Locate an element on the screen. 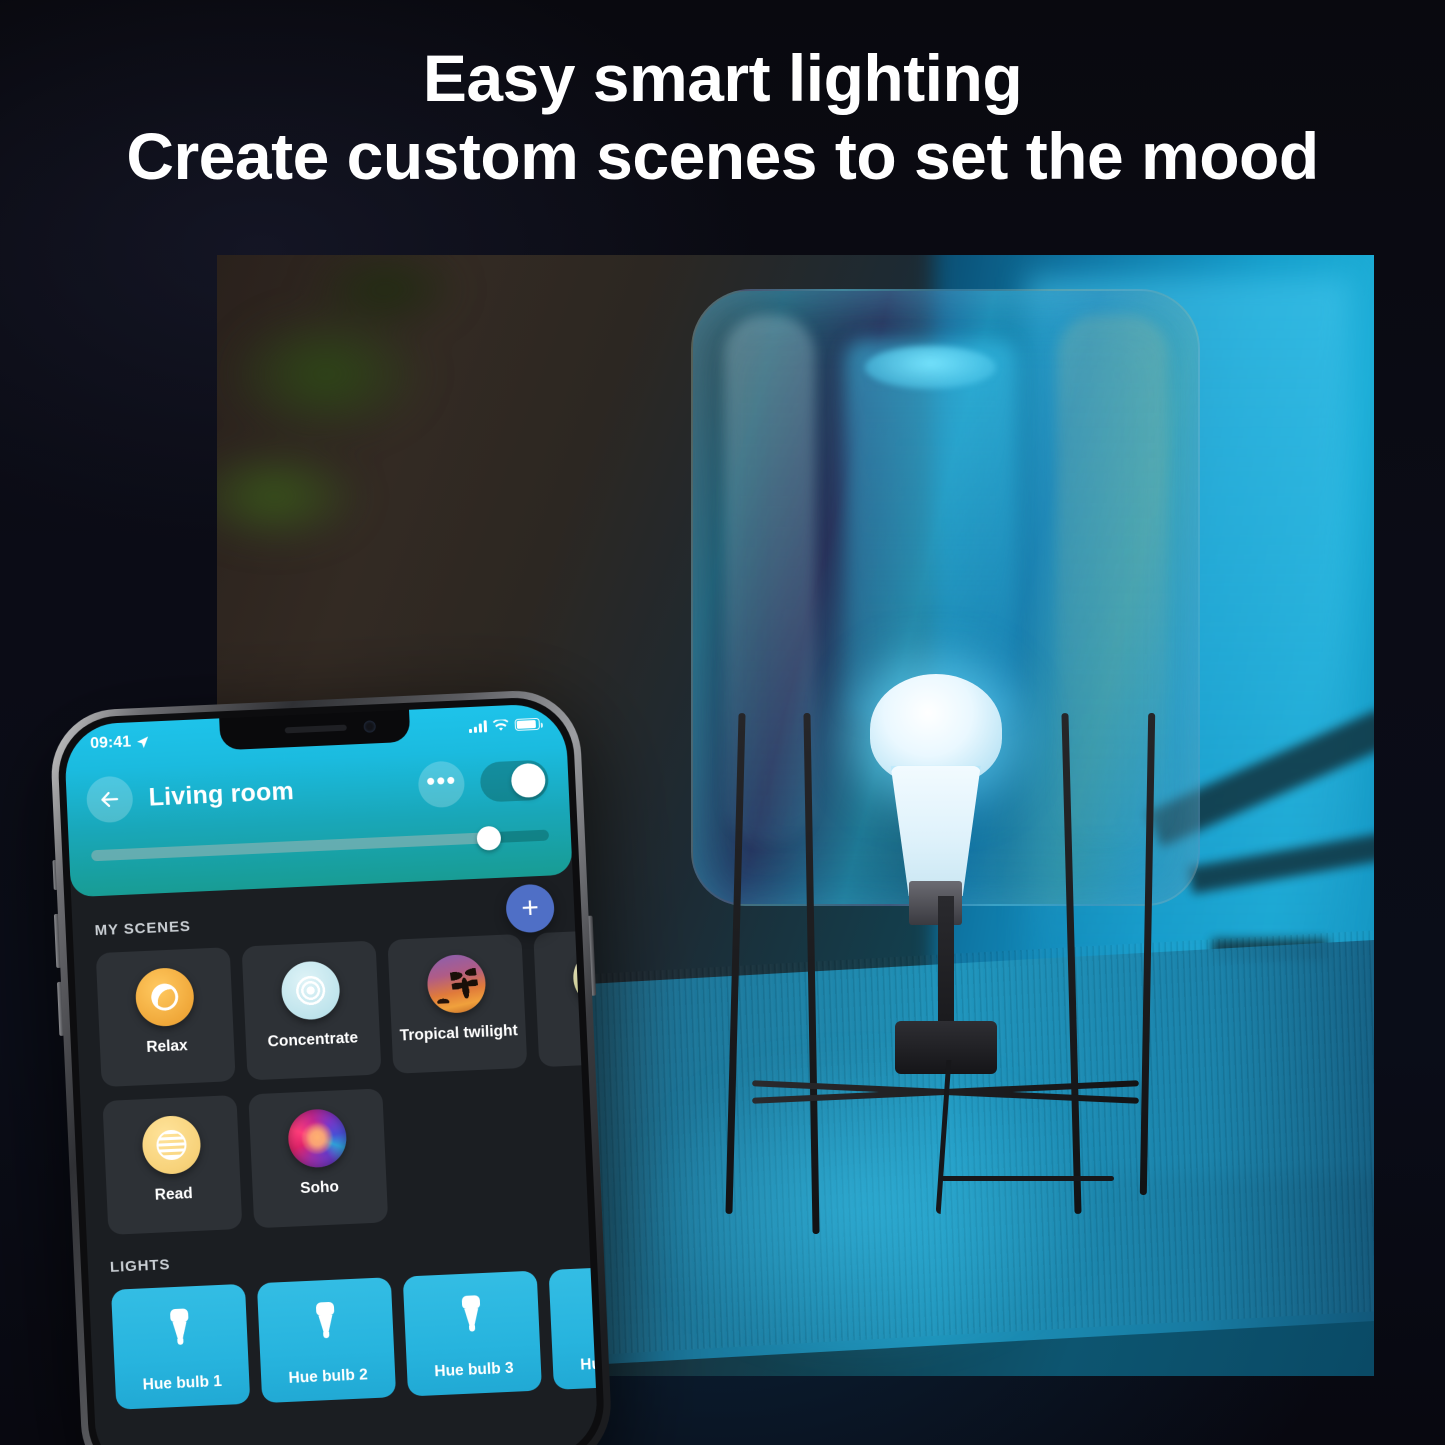 The height and width of the screenshot is (1445, 1445). lamp-top-reflection is located at coordinates (931, 367).